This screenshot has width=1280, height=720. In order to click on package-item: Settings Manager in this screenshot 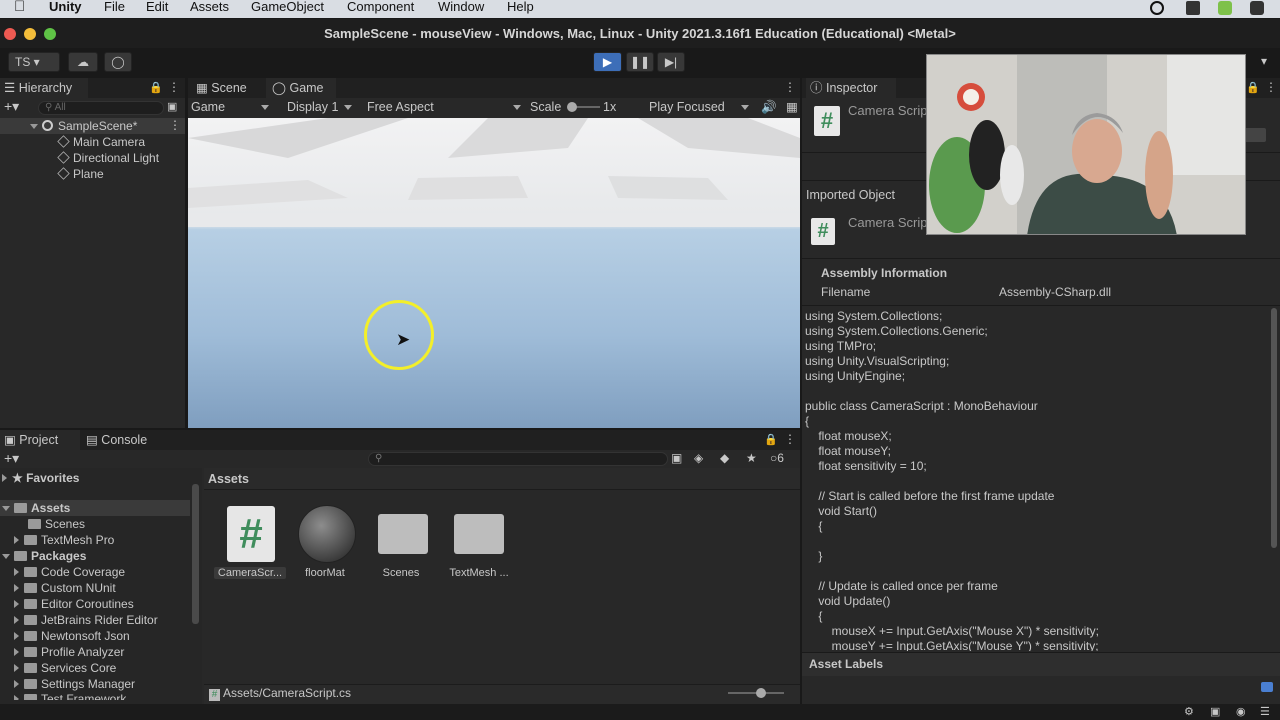, I will do `click(74, 684)`.